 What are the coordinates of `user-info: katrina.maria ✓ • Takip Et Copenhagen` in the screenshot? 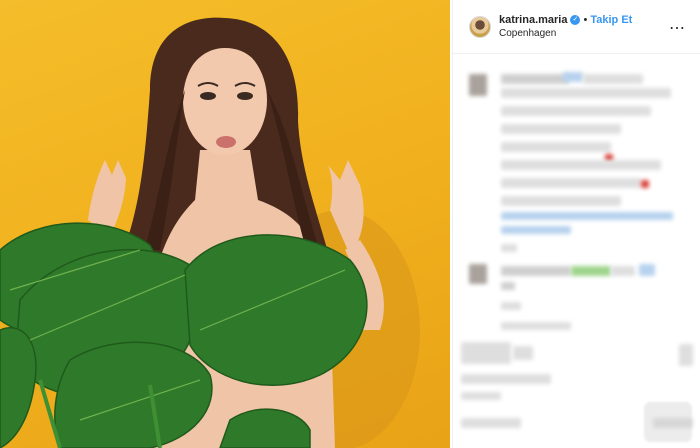 It's located at (565, 27).